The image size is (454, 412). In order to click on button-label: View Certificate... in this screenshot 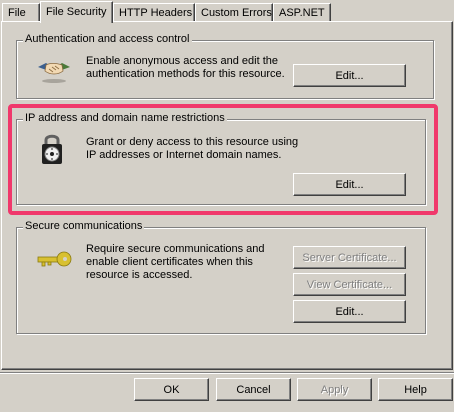, I will do `click(349, 284)`.